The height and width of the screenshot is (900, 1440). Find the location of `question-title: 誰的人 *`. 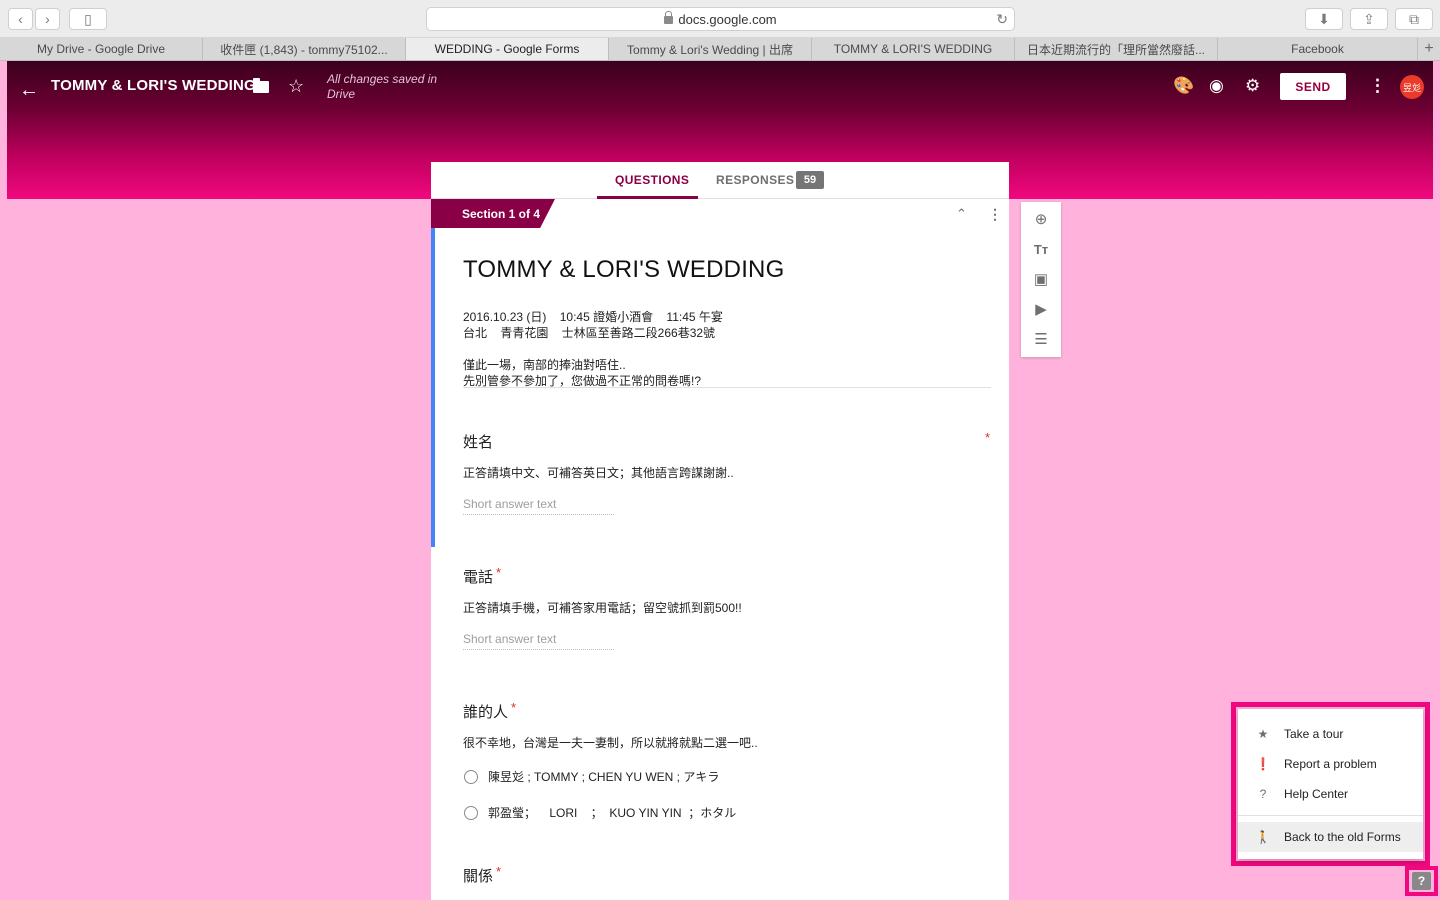

question-title: 誰的人 * is located at coordinates (490, 711).